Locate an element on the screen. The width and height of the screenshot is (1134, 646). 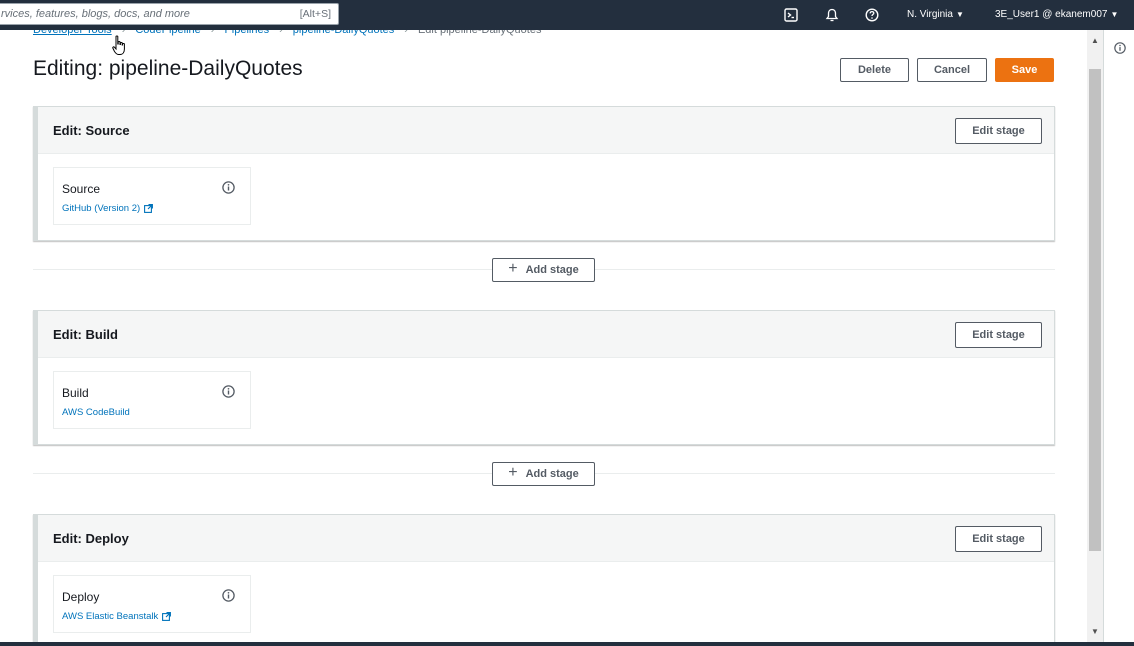
account-menu: 3E_User1 @ ekanem007 ▼ is located at coordinates (1056, 14).